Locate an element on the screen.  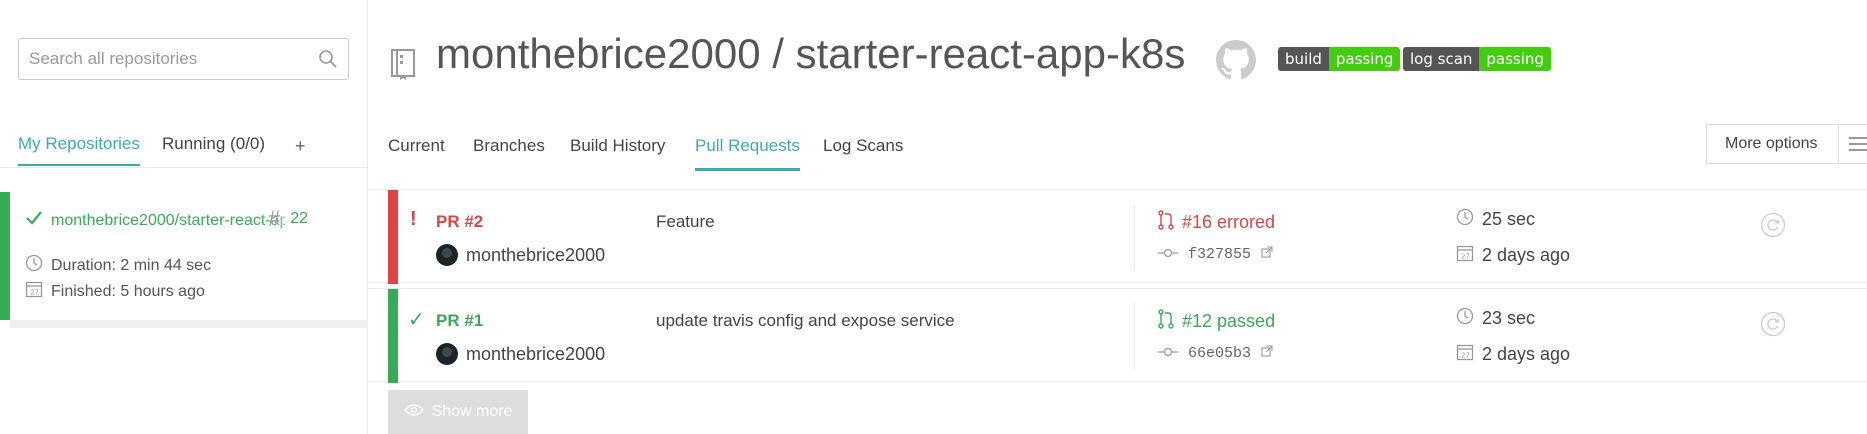
pr-duration-text: 25 sec is located at coordinates (1509, 219).